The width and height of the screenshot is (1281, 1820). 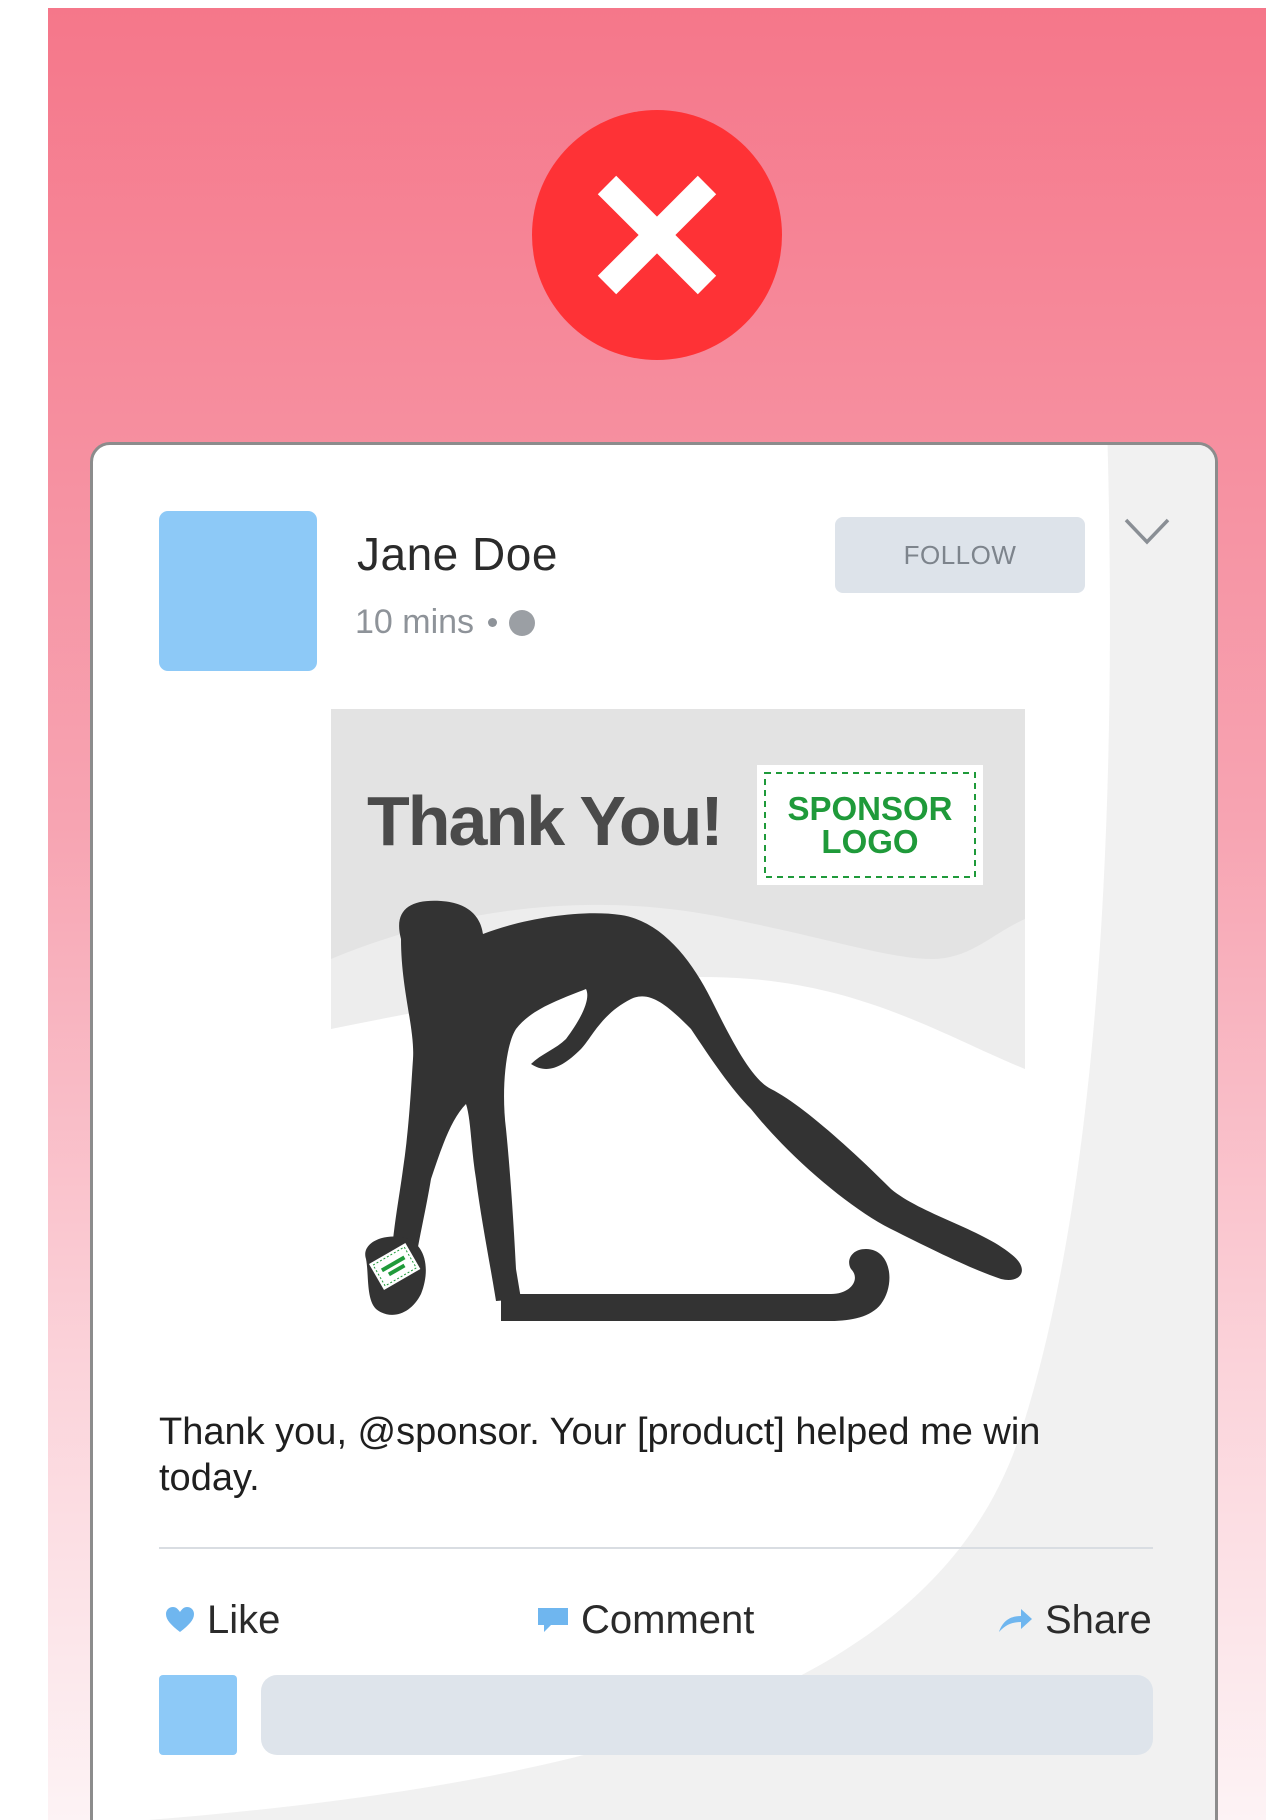 I want to click on error-status-badge, so click(x=657, y=235).